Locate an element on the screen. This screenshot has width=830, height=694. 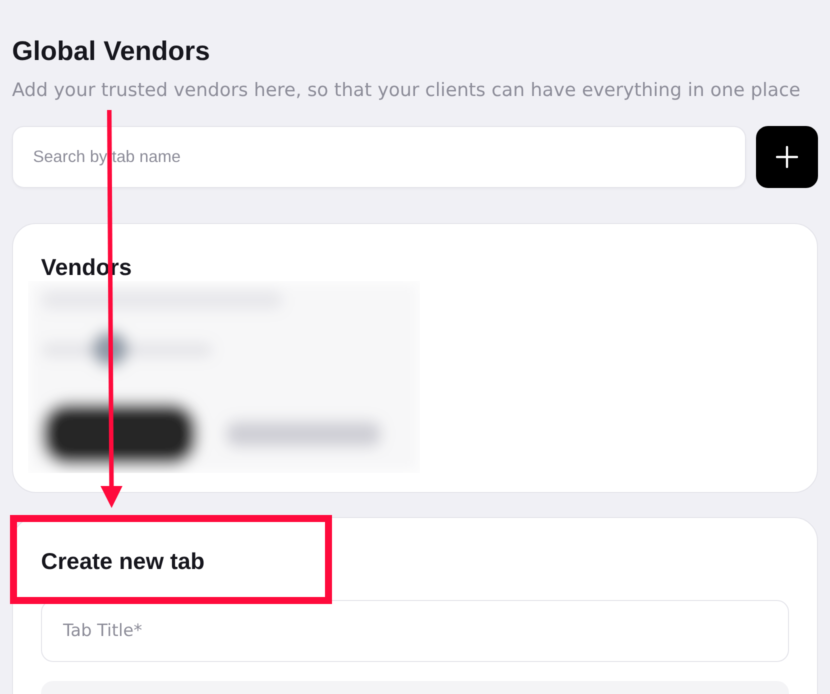
section-heading: Create new tab is located at coordinates (123, 561).